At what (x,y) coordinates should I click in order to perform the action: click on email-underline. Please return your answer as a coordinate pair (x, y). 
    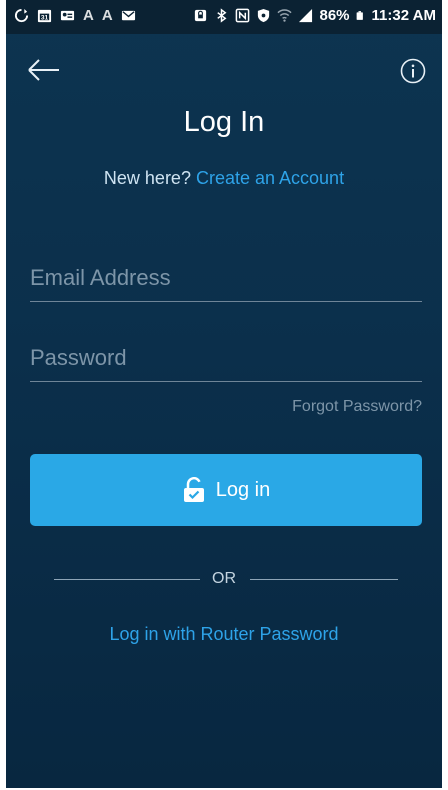
    Looking at the image, I should click on (226, 301).